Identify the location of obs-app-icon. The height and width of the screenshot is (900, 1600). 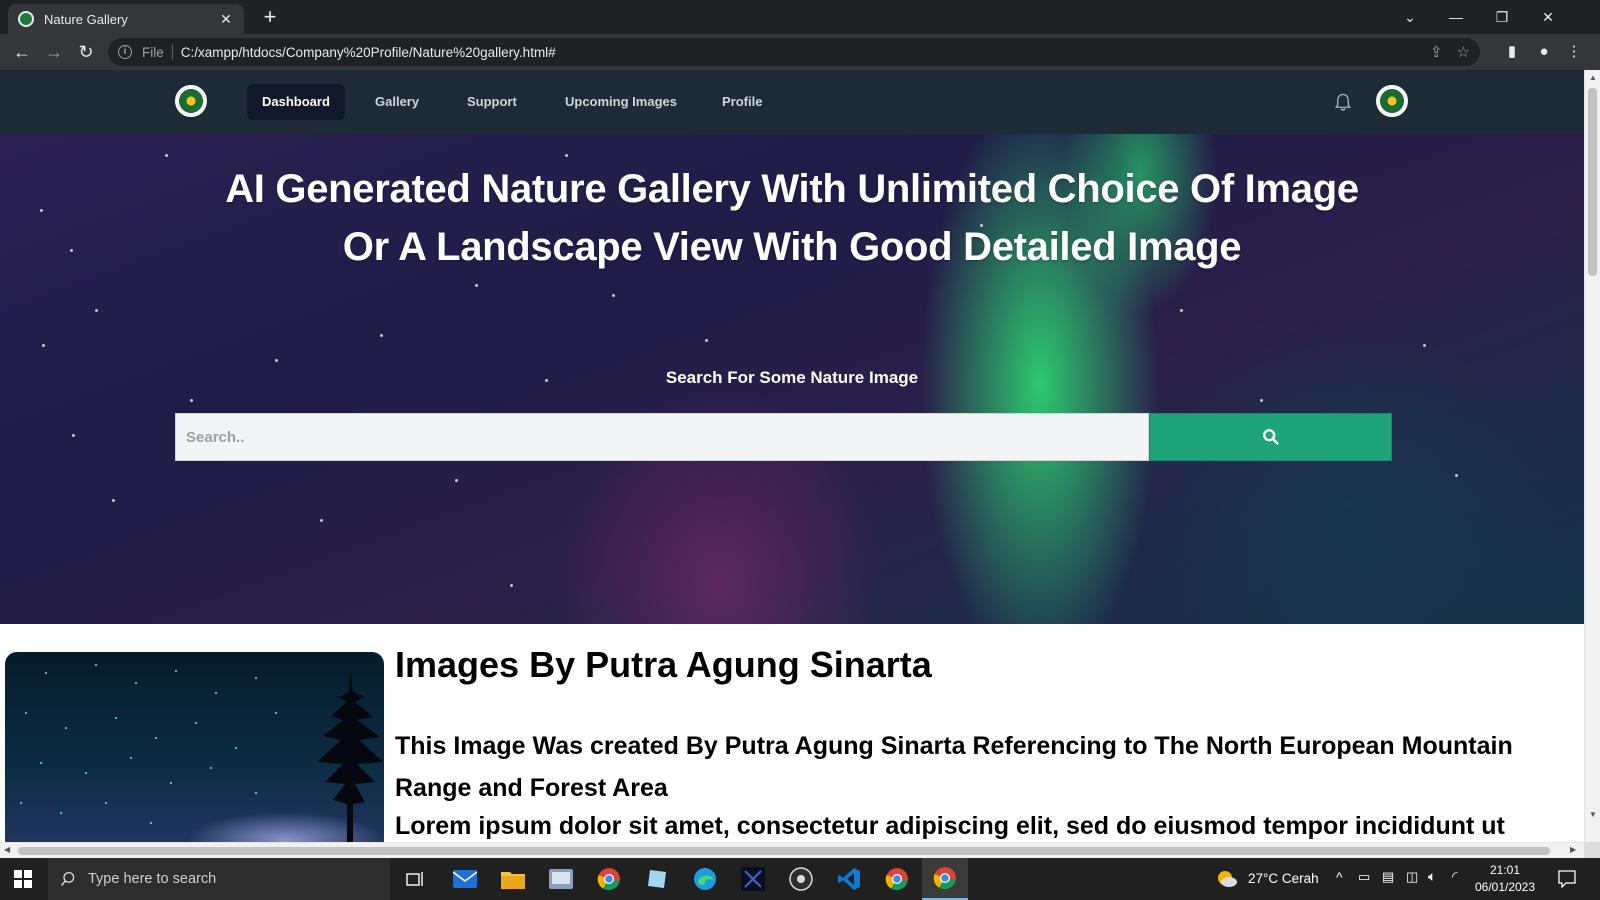
(801, 879).